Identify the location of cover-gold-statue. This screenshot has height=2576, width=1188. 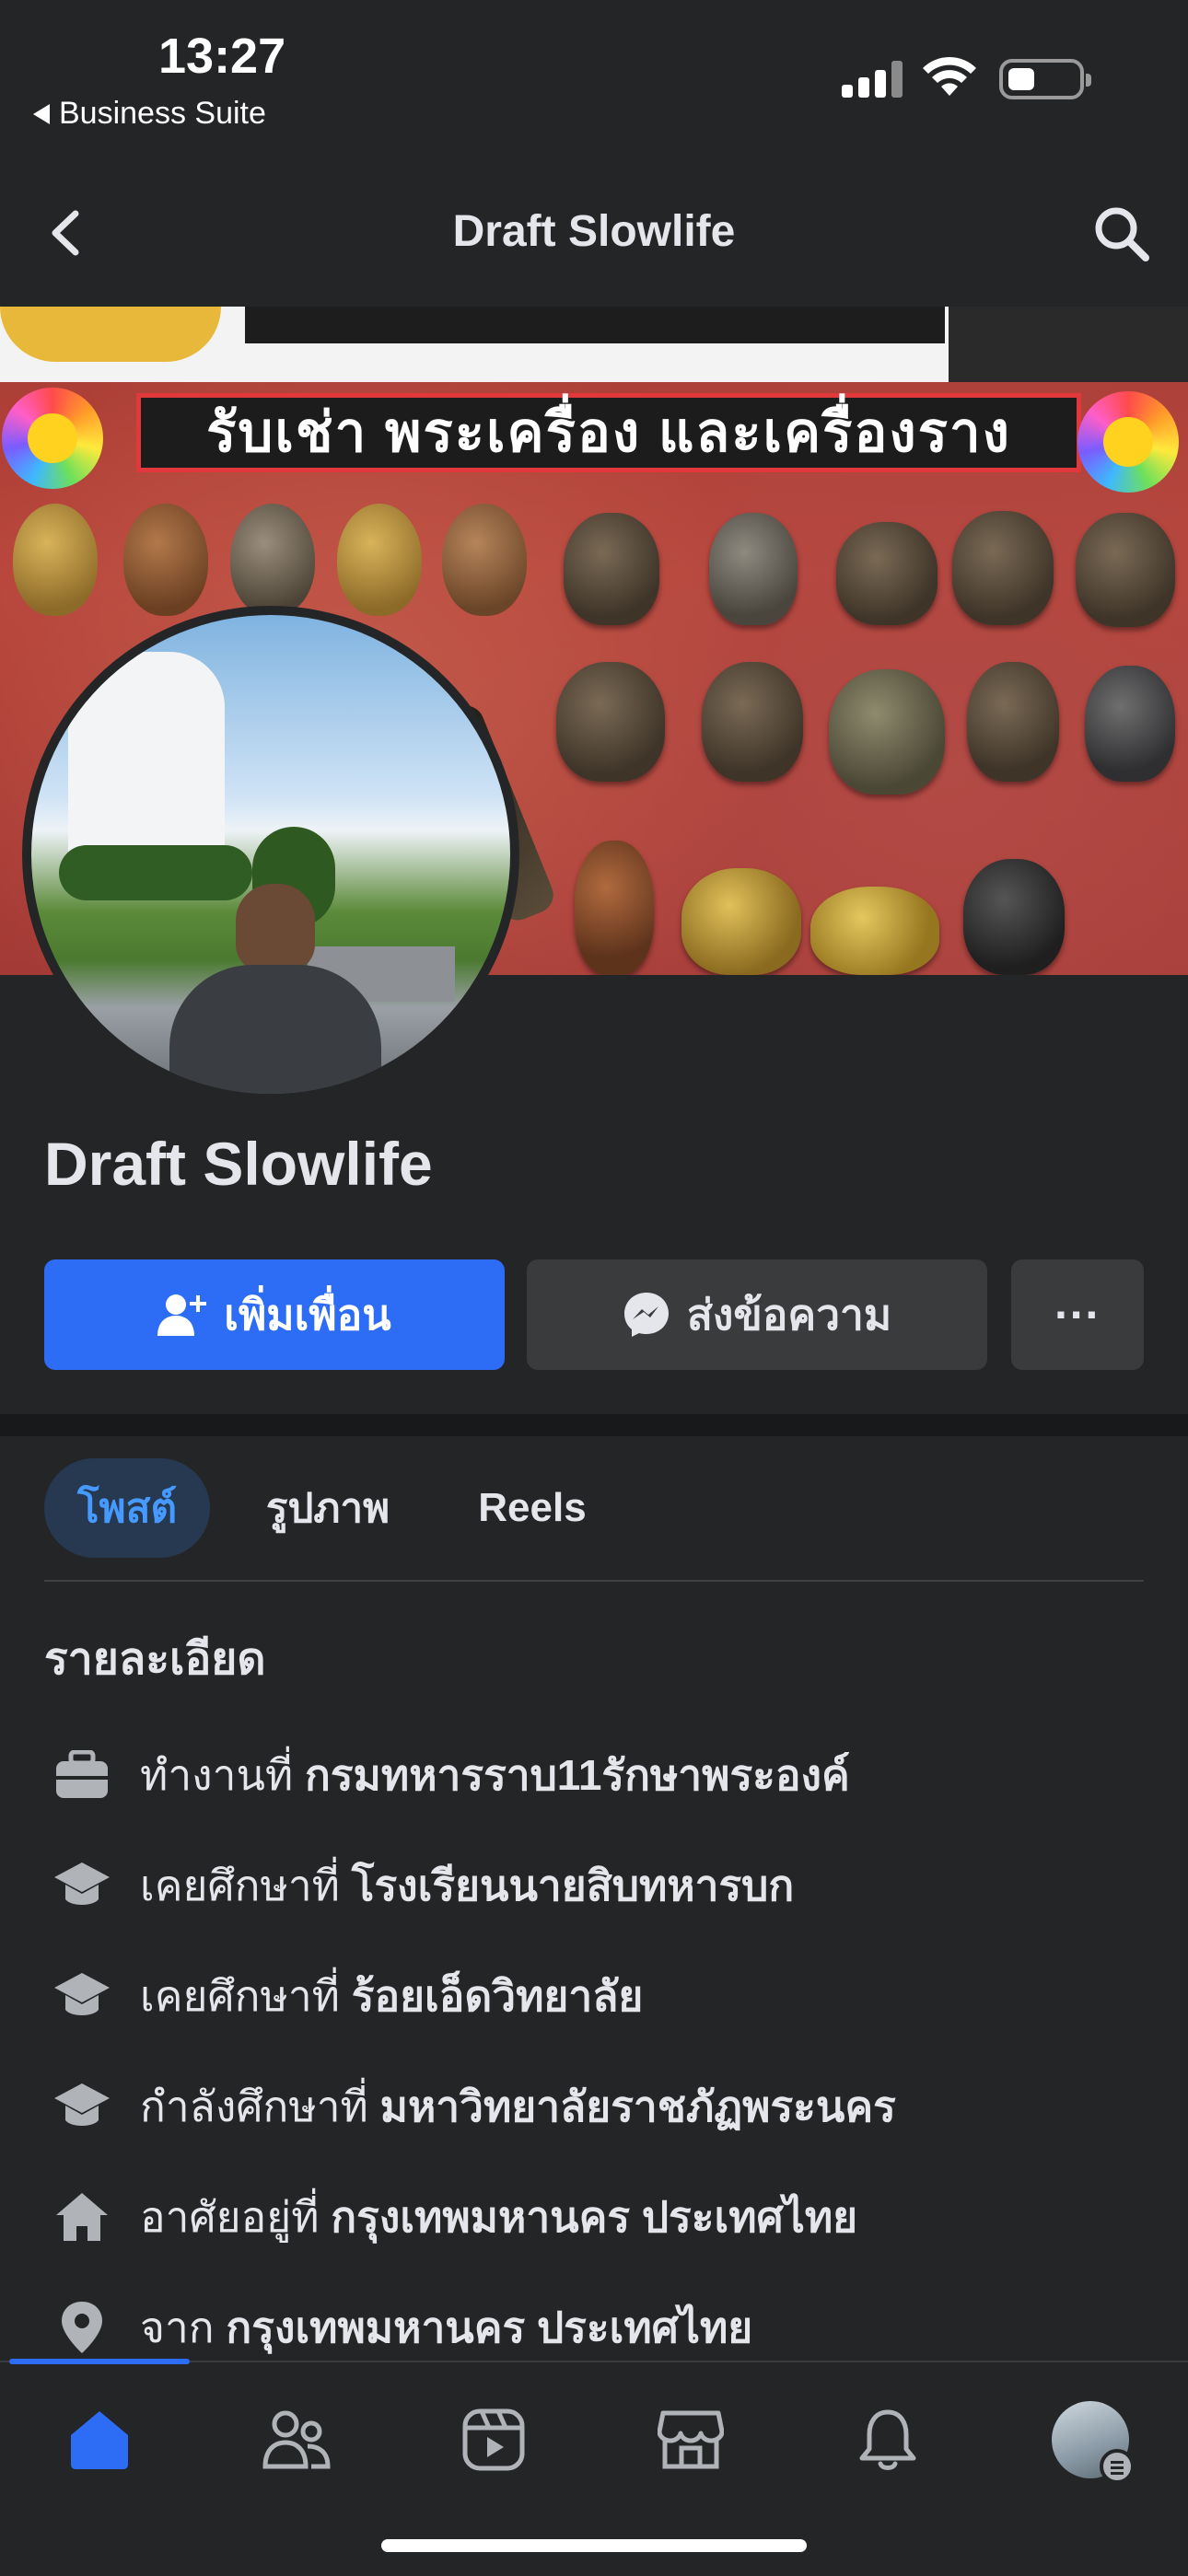
(111, 334).